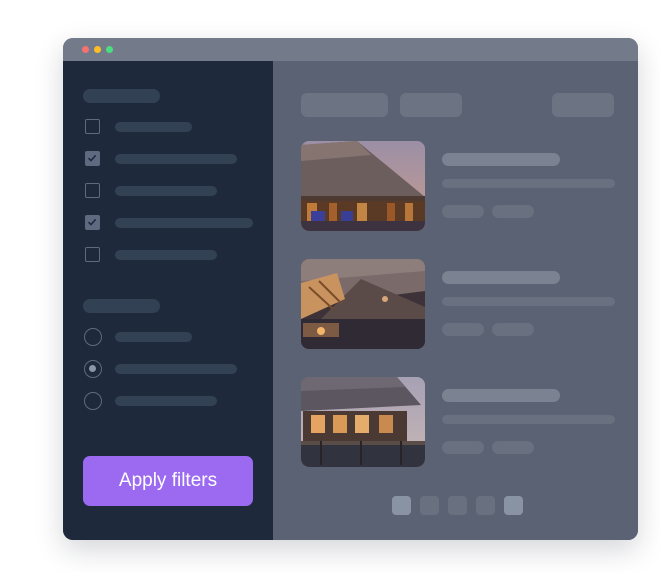 This screenshot has width=660, height=572. What do you see at coordinates (97, 49) in the screenshot?
I see `minimize-window-button` at bounding box center [97, 49].